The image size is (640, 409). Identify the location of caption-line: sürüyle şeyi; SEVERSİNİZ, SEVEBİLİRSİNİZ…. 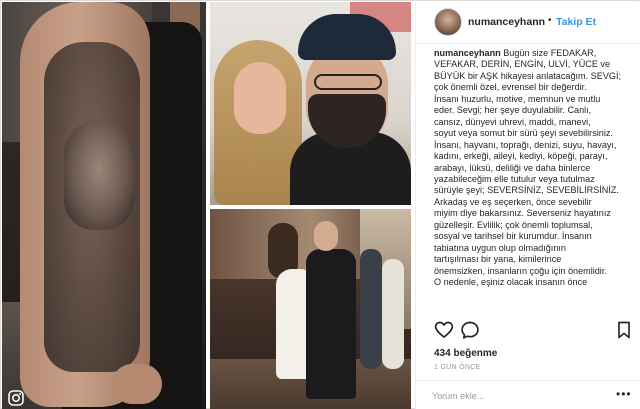
(526, 190).